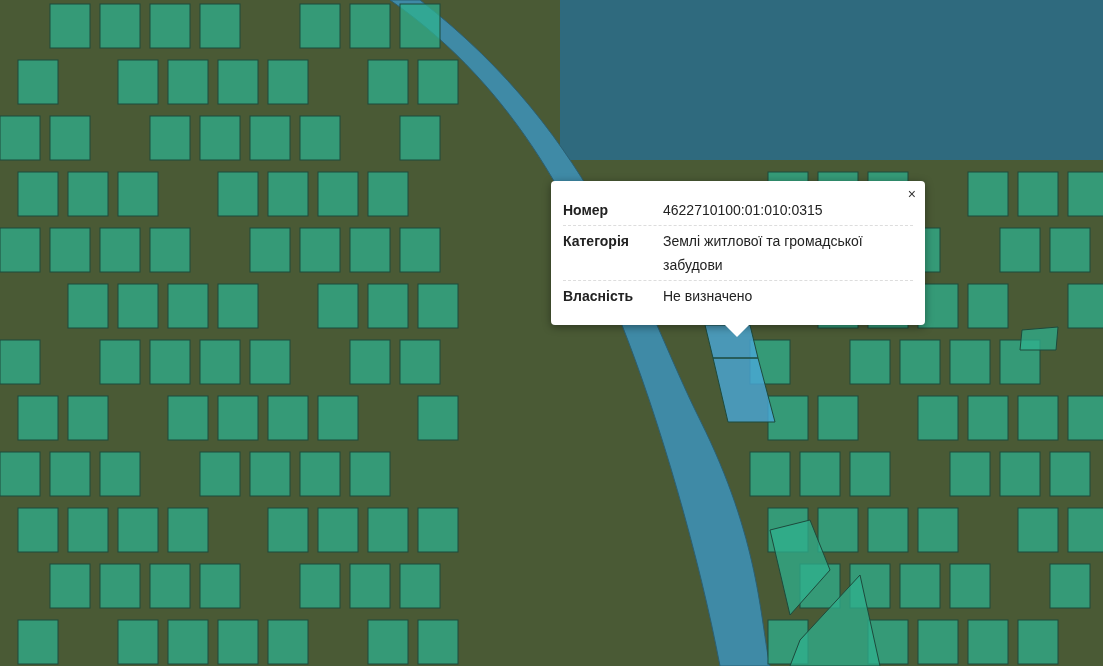  I want to click on field-value: 4622710100:01:010:0315, so click(743, 210).